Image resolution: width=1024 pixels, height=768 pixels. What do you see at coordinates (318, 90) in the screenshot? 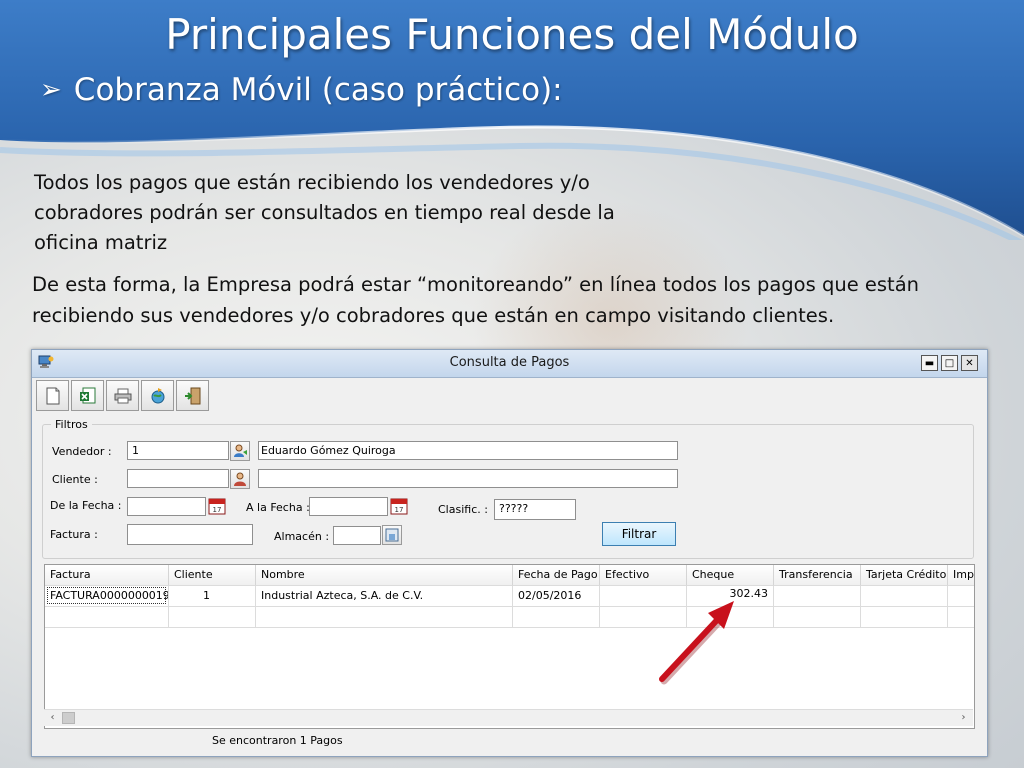
I see `subtitle-text: Cobranza Móvil (caso práctico):` at bounding box center [318, 90].